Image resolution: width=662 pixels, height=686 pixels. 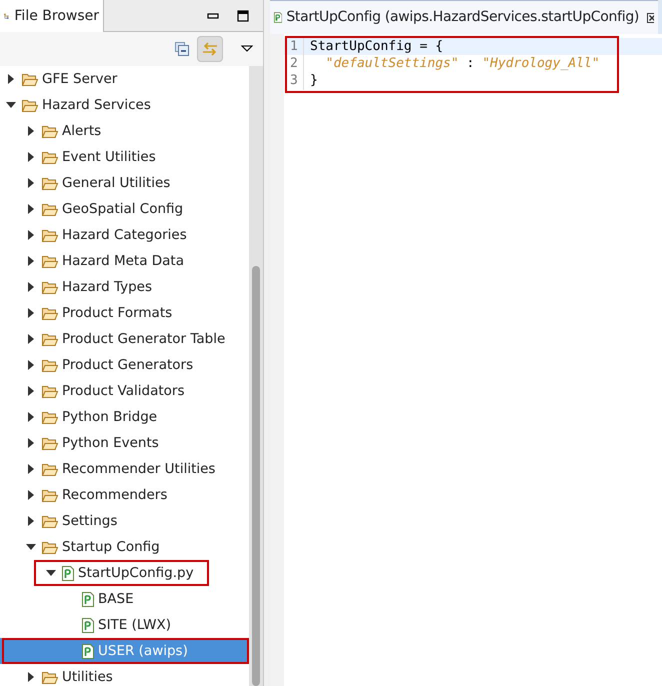 What do you see at coordinates (117, 313) in the screenshot?
I see `tree-item-label: Product Formats` at bounding box center [117, 313].